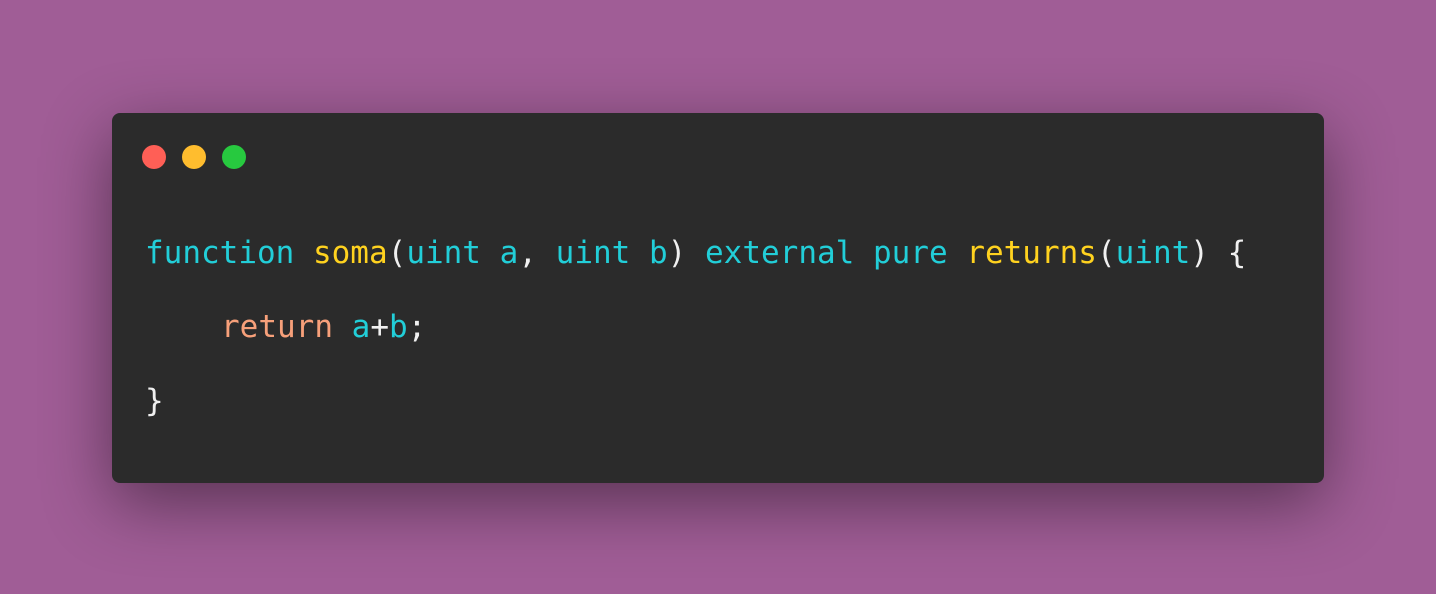 The height and width of the screenshot is (594, 1436). Describe the element at coordinates (220, 253) in the screenshot. I see `code-token-keyword: function` at that location.